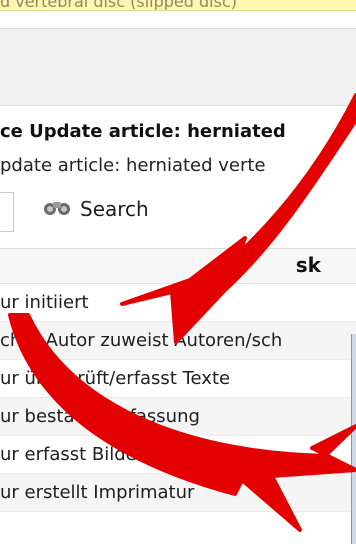 The width and height of the screenshot is (356, 548). What do you see at coordinates (7, 212) in the screenshot?
I see `search-input` at bounding box center [7, 212].